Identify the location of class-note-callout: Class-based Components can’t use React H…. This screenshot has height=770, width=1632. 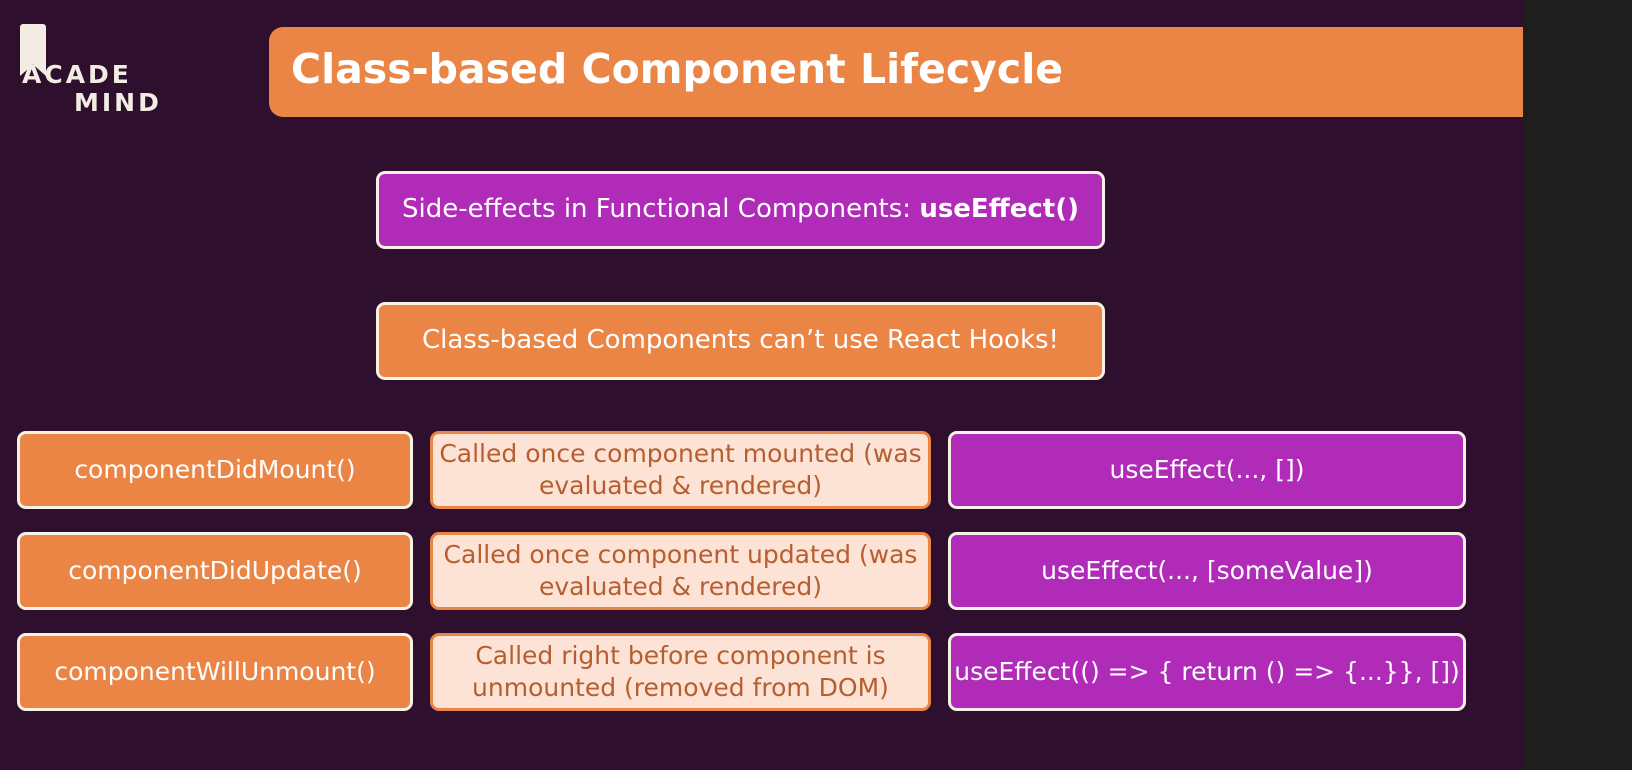
(740, 341).